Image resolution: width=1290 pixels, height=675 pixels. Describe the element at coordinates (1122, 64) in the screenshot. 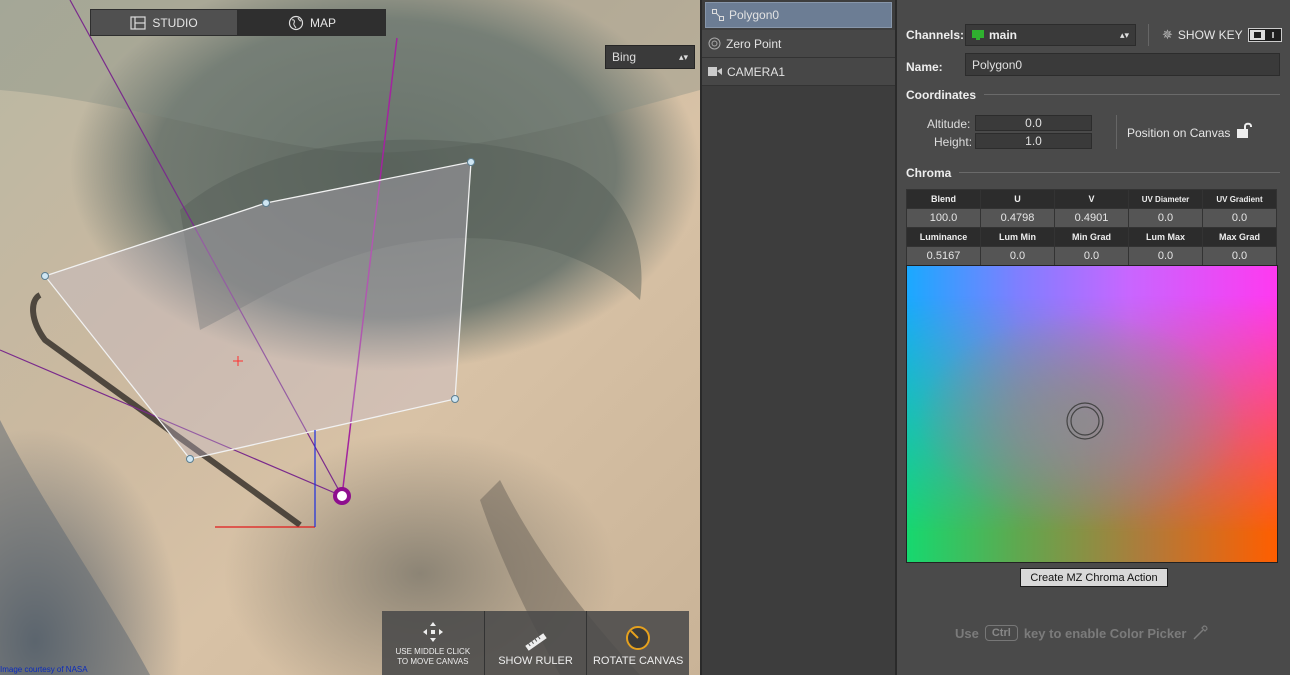

I see `name-field: Polygon0` at that location.